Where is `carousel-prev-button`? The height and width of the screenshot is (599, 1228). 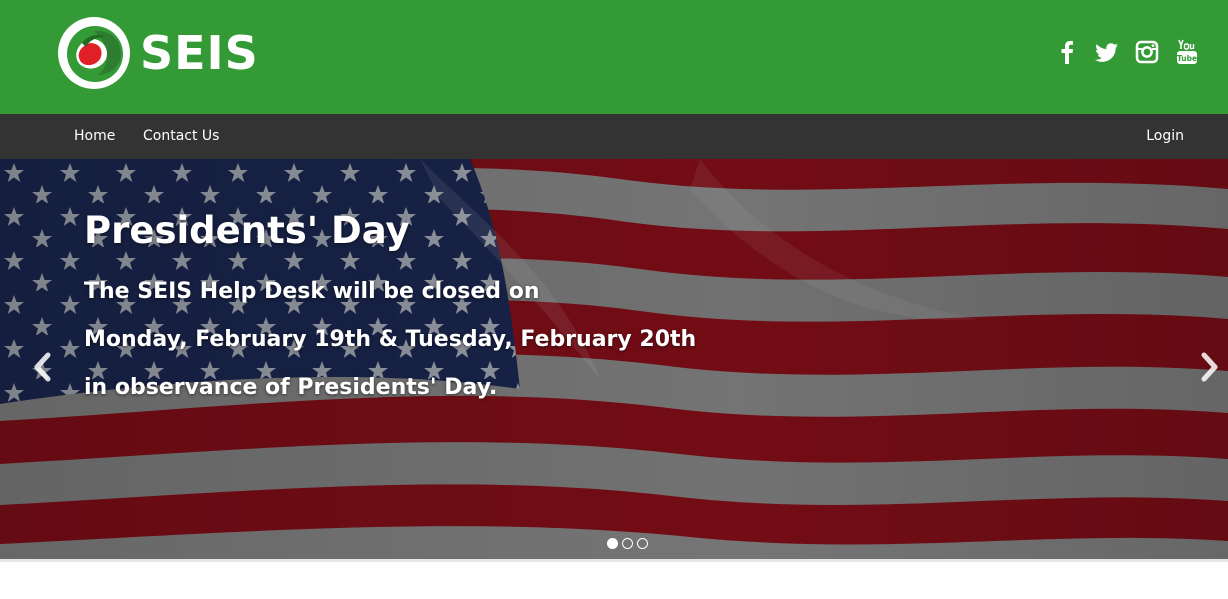 carousel-prev-button is located at coordinates (42, 367).